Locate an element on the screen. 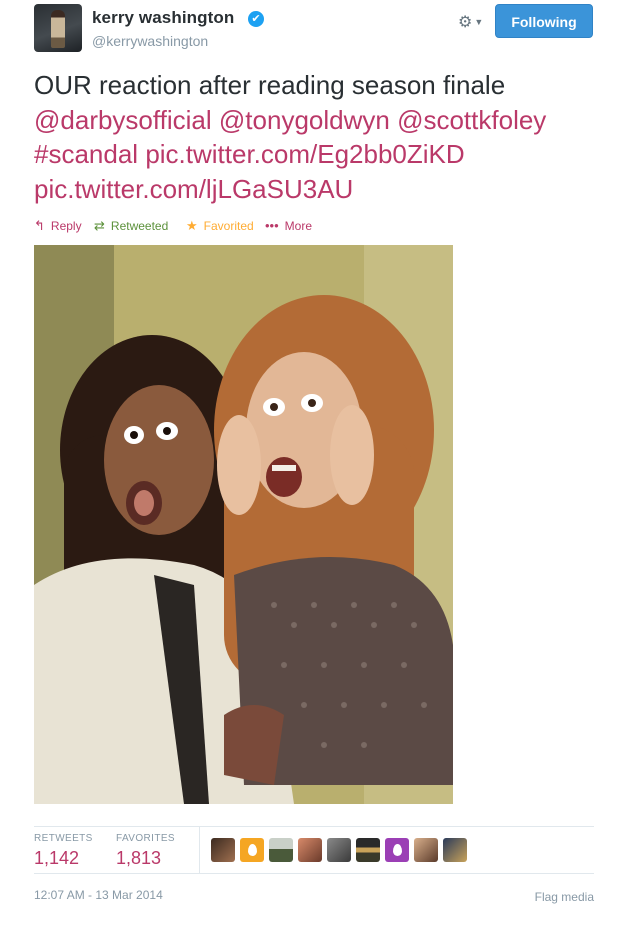 The width and height of the screenshot is (630, 931). verified-badge-icon: ✔ is located at coordinates (256, 19).